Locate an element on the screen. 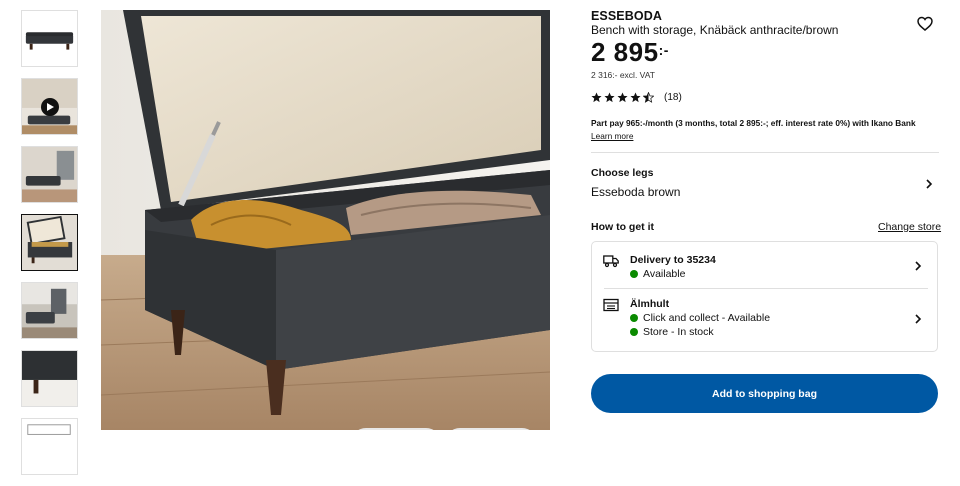 This screenshot has height=486, width=960. bench-product-thumbnail is located at coordinates (49, 38).